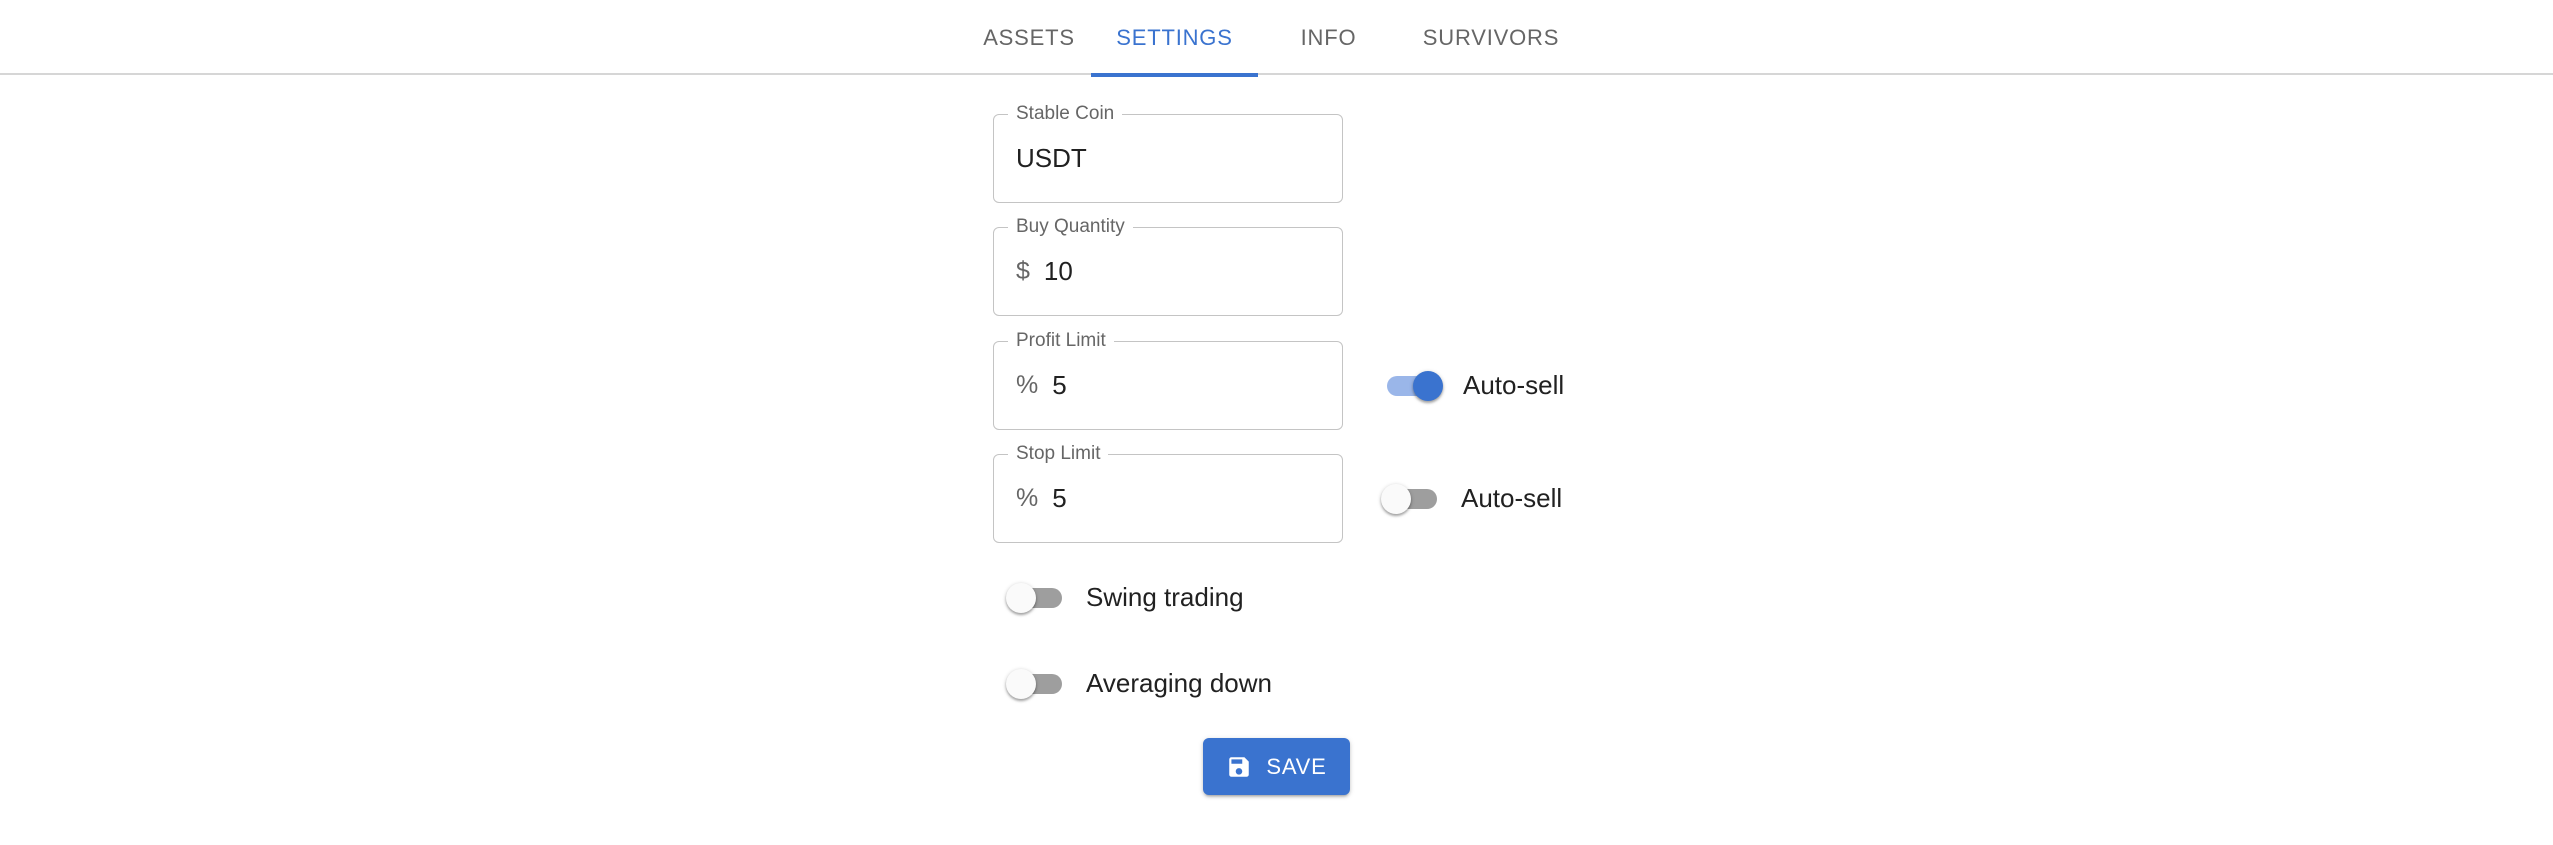 This screenshot has width=2553, height=845. I want to click on averaging-down-switch-row: Averaging down, so click(1139, 683).